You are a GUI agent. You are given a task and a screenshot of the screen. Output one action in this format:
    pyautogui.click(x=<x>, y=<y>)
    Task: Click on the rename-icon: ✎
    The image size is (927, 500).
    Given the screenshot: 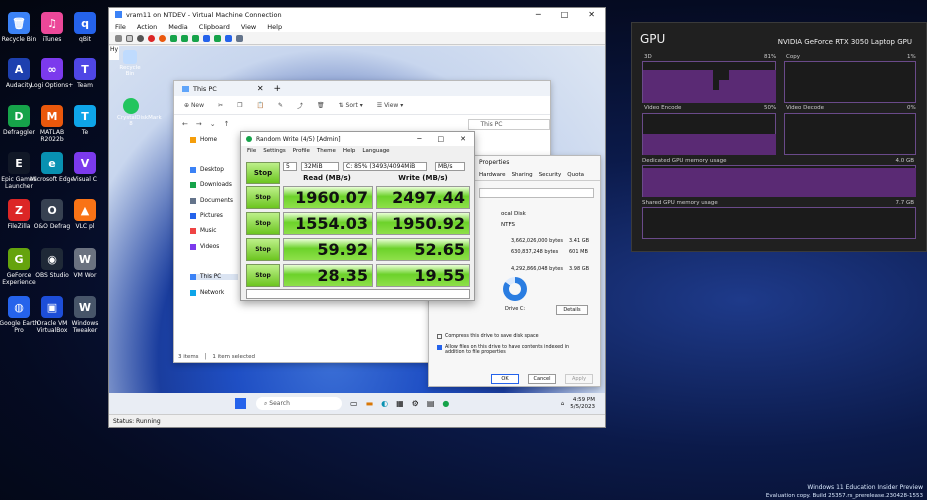 What is the action you would take?
    pyautogui.click(x=280, y=105)
    